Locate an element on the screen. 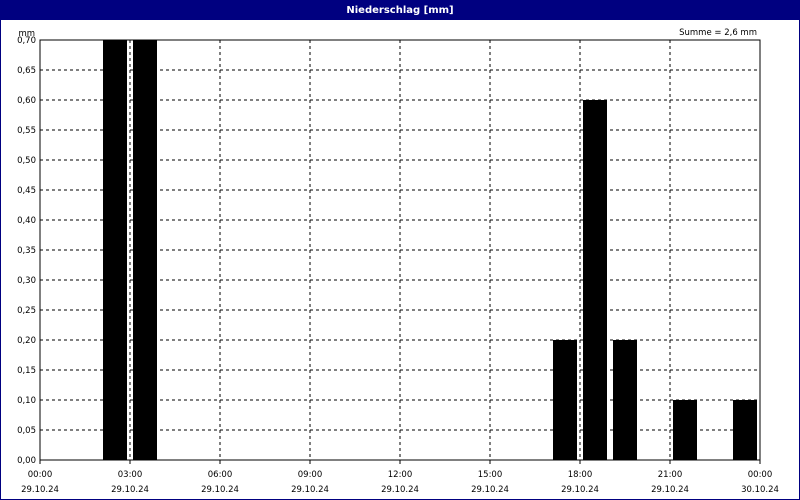 This screenshot has height=500, width=800. x-tick-time: 03:00 is located at coordinates (130, 475).